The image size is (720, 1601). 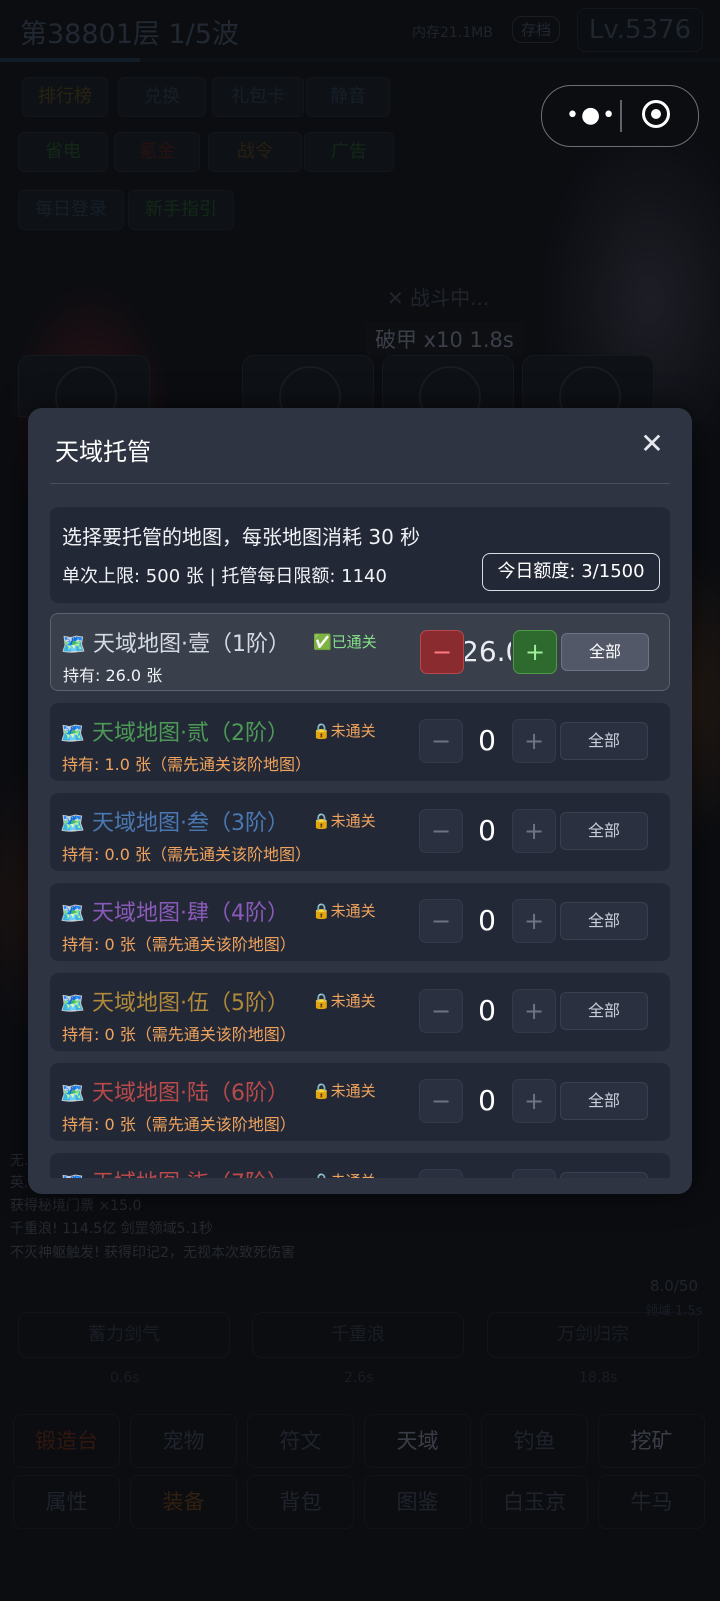 I want to click on map-row: 🗺️ 天域地图·叁（3阶） 🔒未通关 持有: 0.0 张（需先通关该阶地图） −0 + 全部, so click(x=360, y=832).